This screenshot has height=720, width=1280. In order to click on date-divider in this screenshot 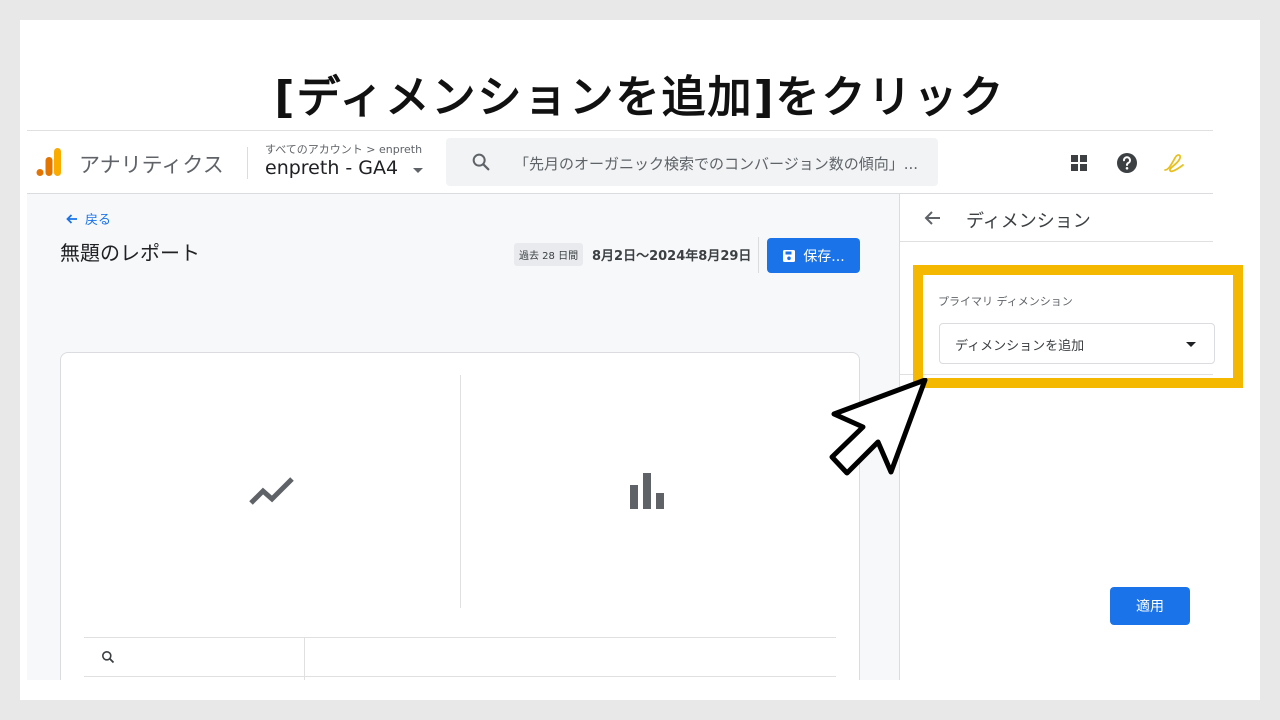, I will do `click(758, 255)`.